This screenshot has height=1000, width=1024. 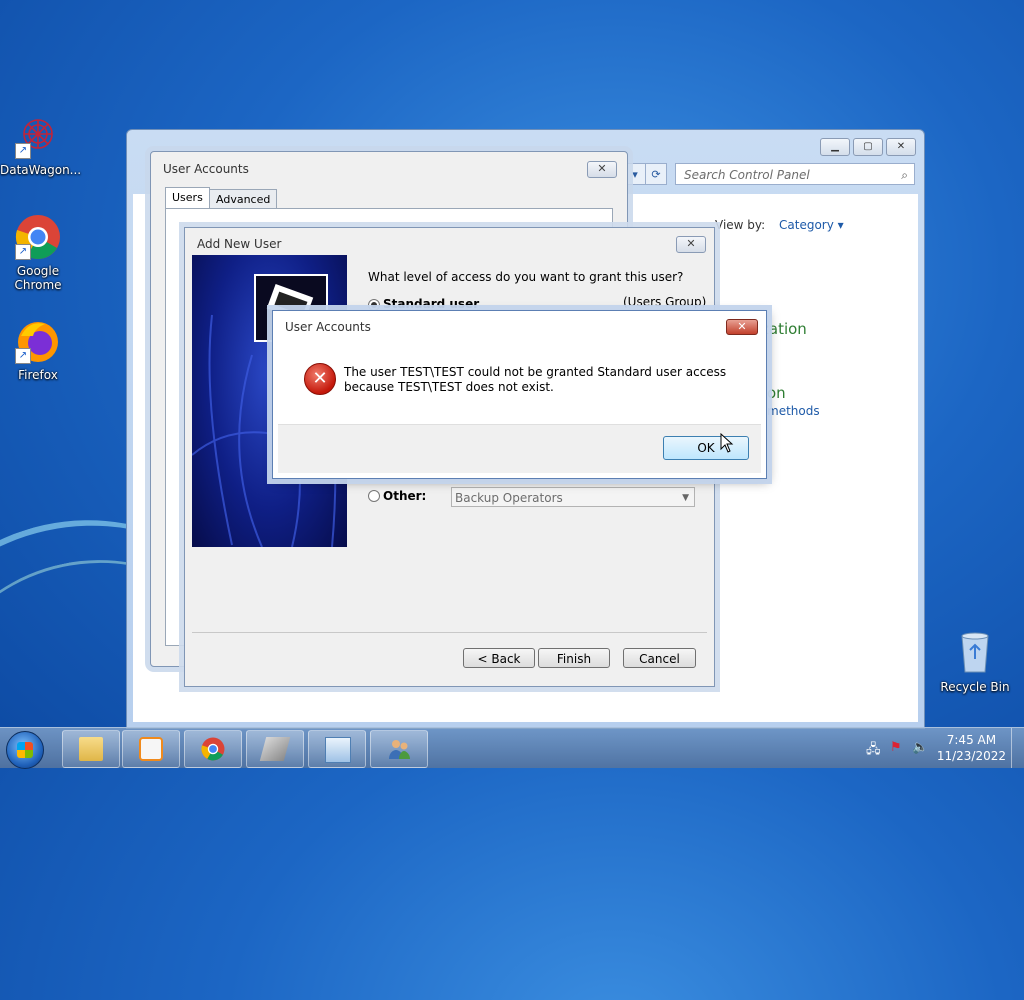 I want to click on taskbar-explorer, so click(x=91, y=749).